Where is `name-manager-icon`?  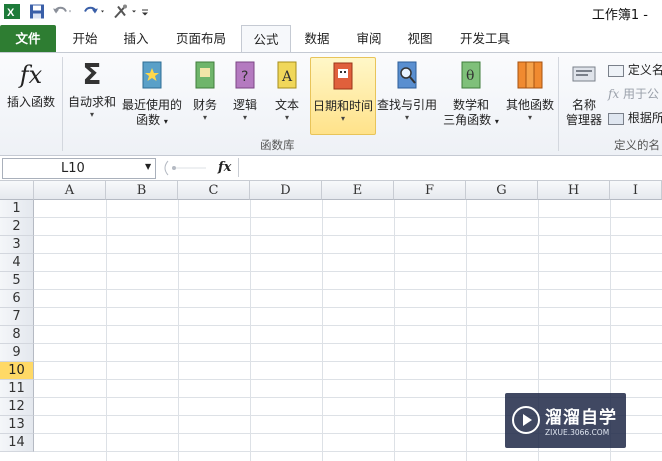 name-manager-icon is located at coordinates (584, 74).